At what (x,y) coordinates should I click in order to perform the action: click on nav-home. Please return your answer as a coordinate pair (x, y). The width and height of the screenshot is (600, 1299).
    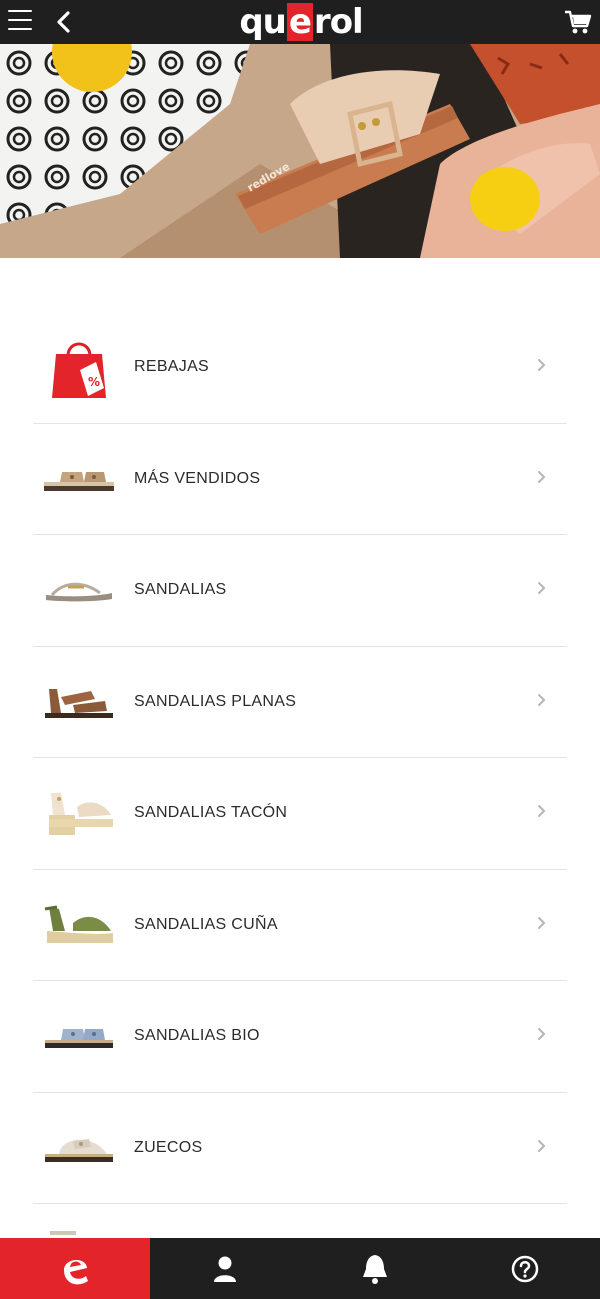
    Looking at the image, I should click on (75, 1268).